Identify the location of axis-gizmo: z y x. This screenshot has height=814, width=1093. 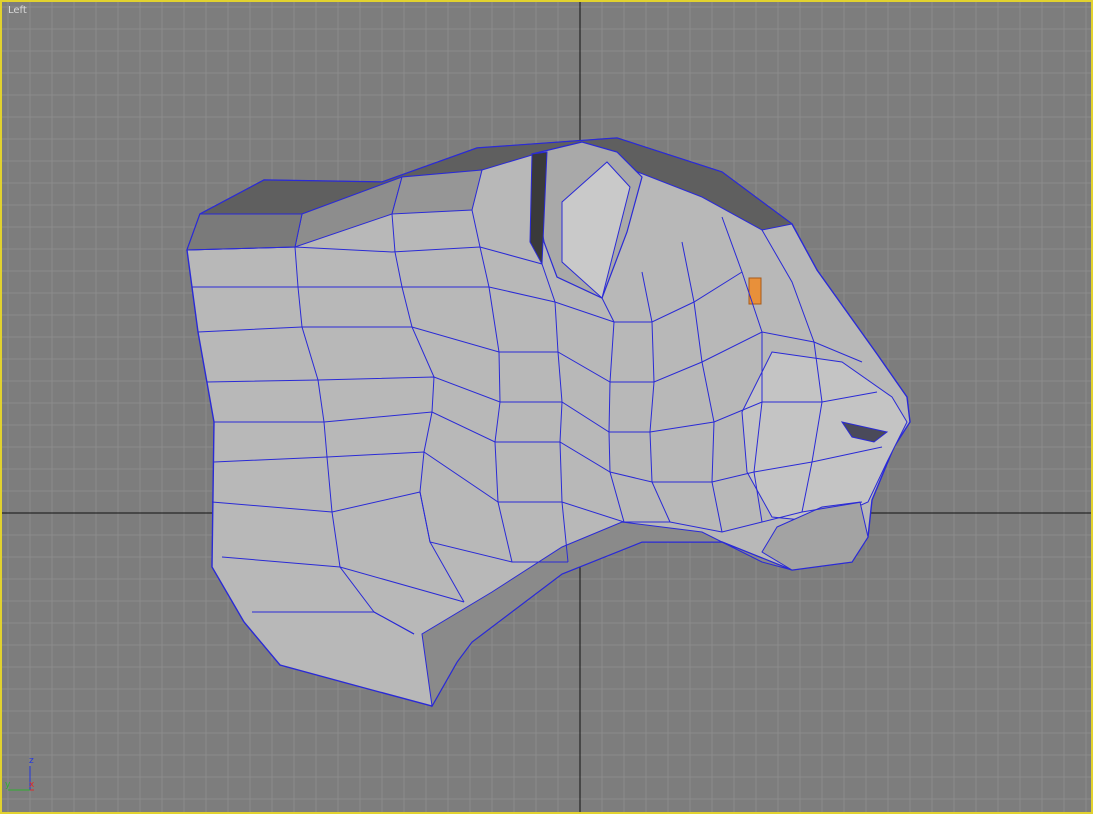
(24, 778).